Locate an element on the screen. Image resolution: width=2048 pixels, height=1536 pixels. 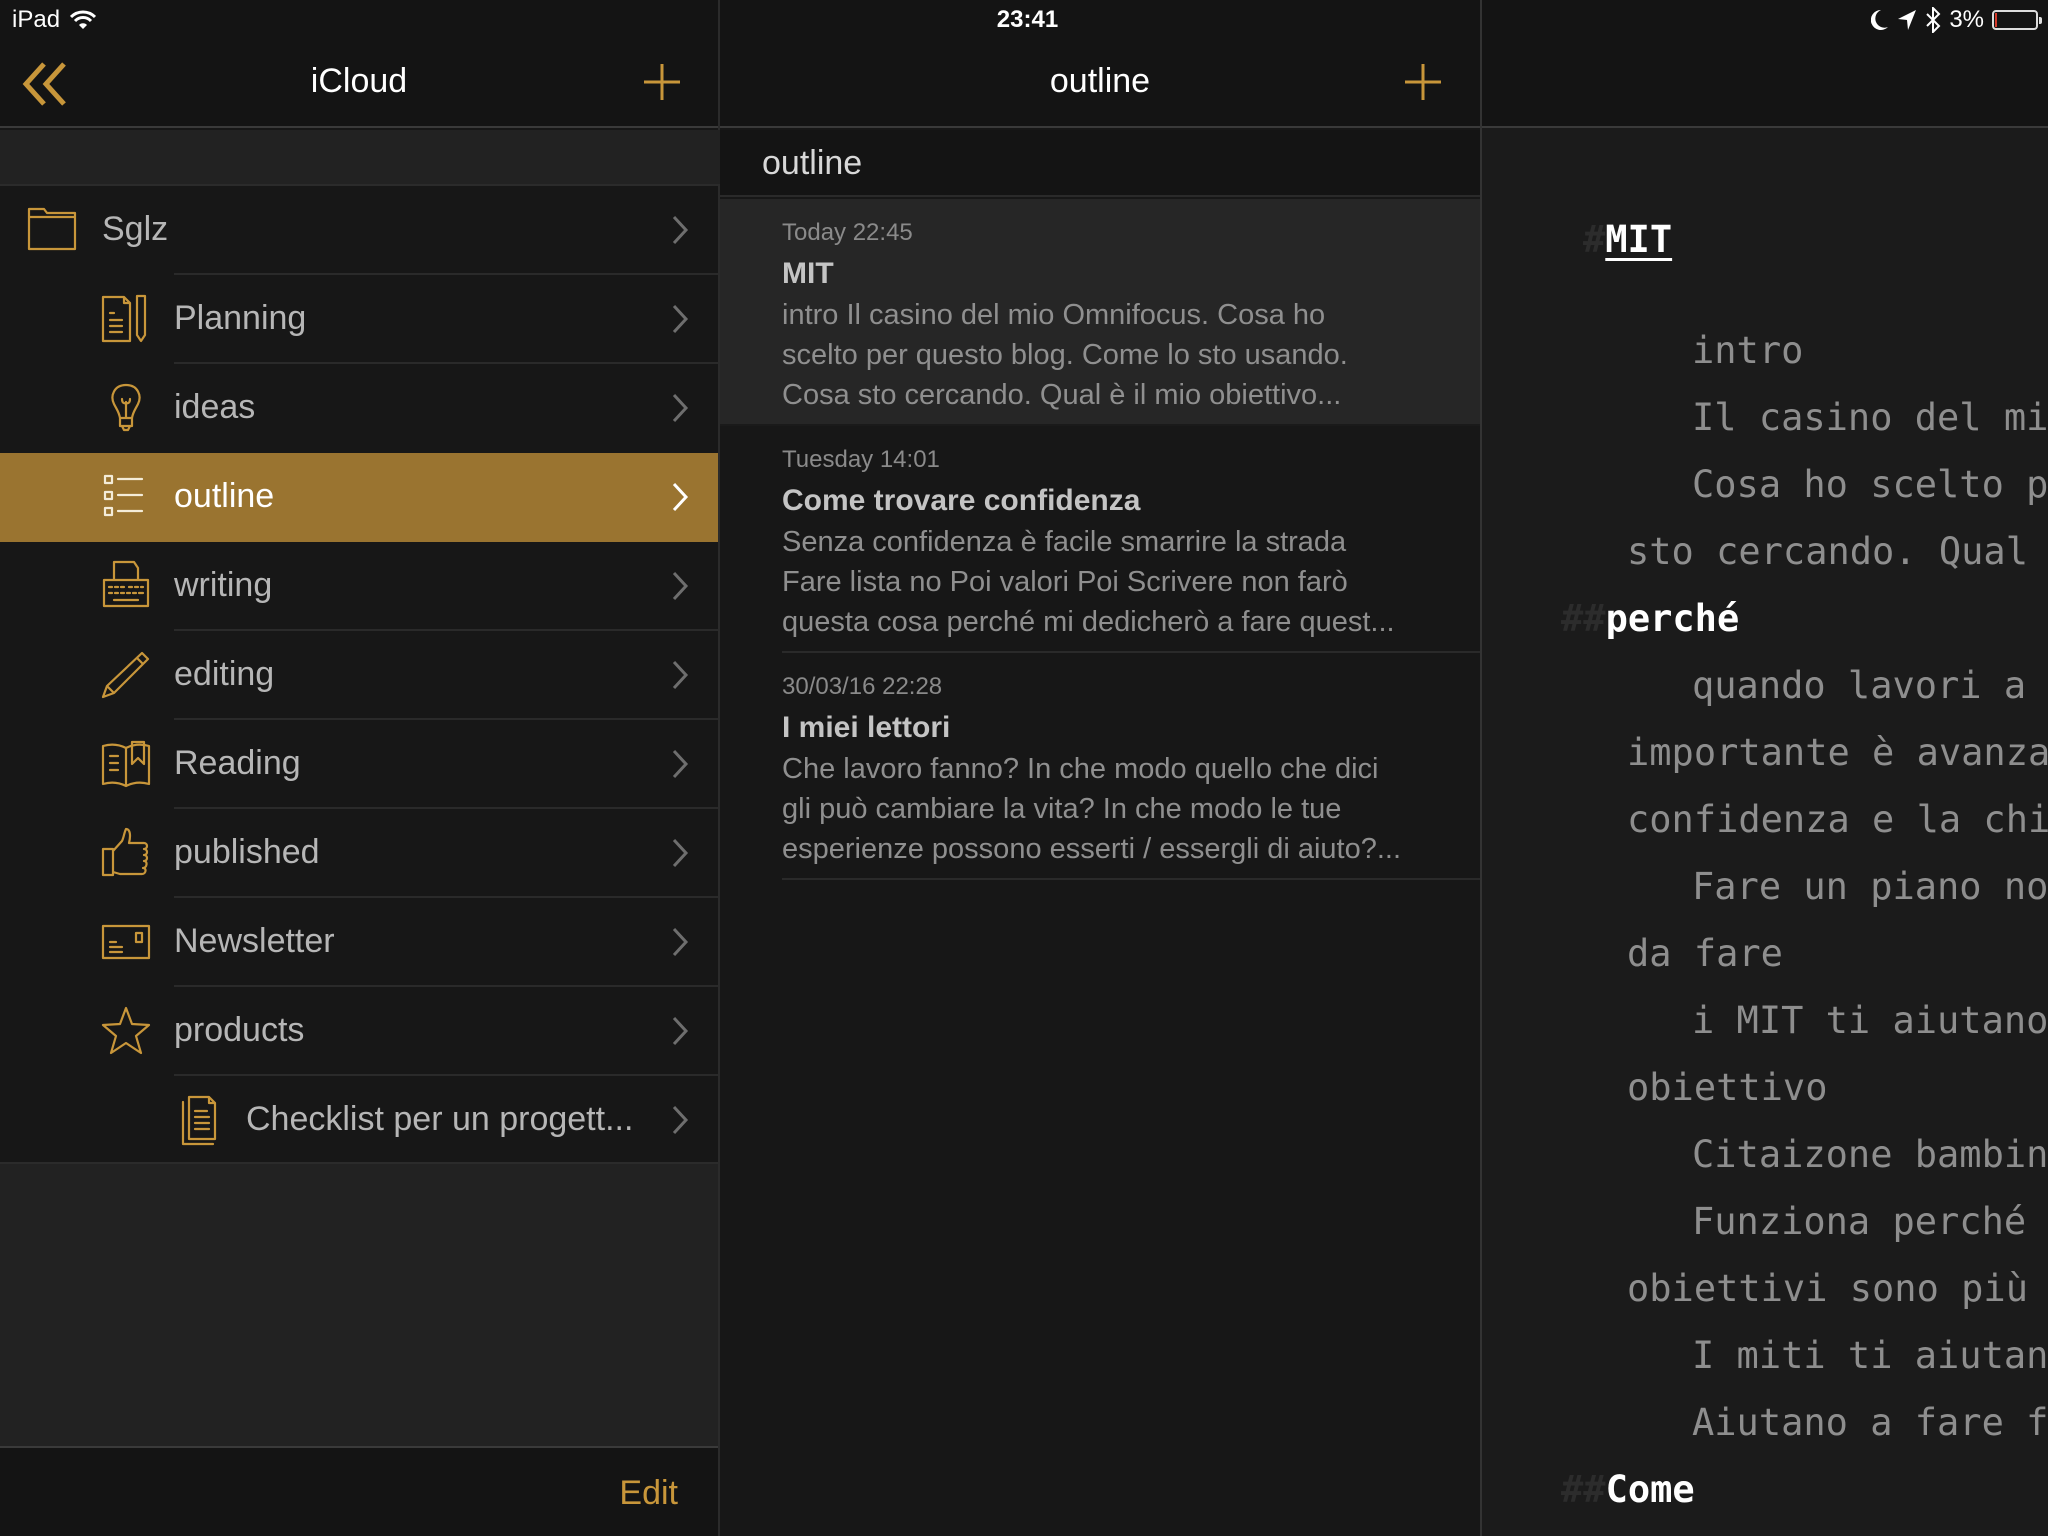
open-book-icon is located at coordinates (126, 764).